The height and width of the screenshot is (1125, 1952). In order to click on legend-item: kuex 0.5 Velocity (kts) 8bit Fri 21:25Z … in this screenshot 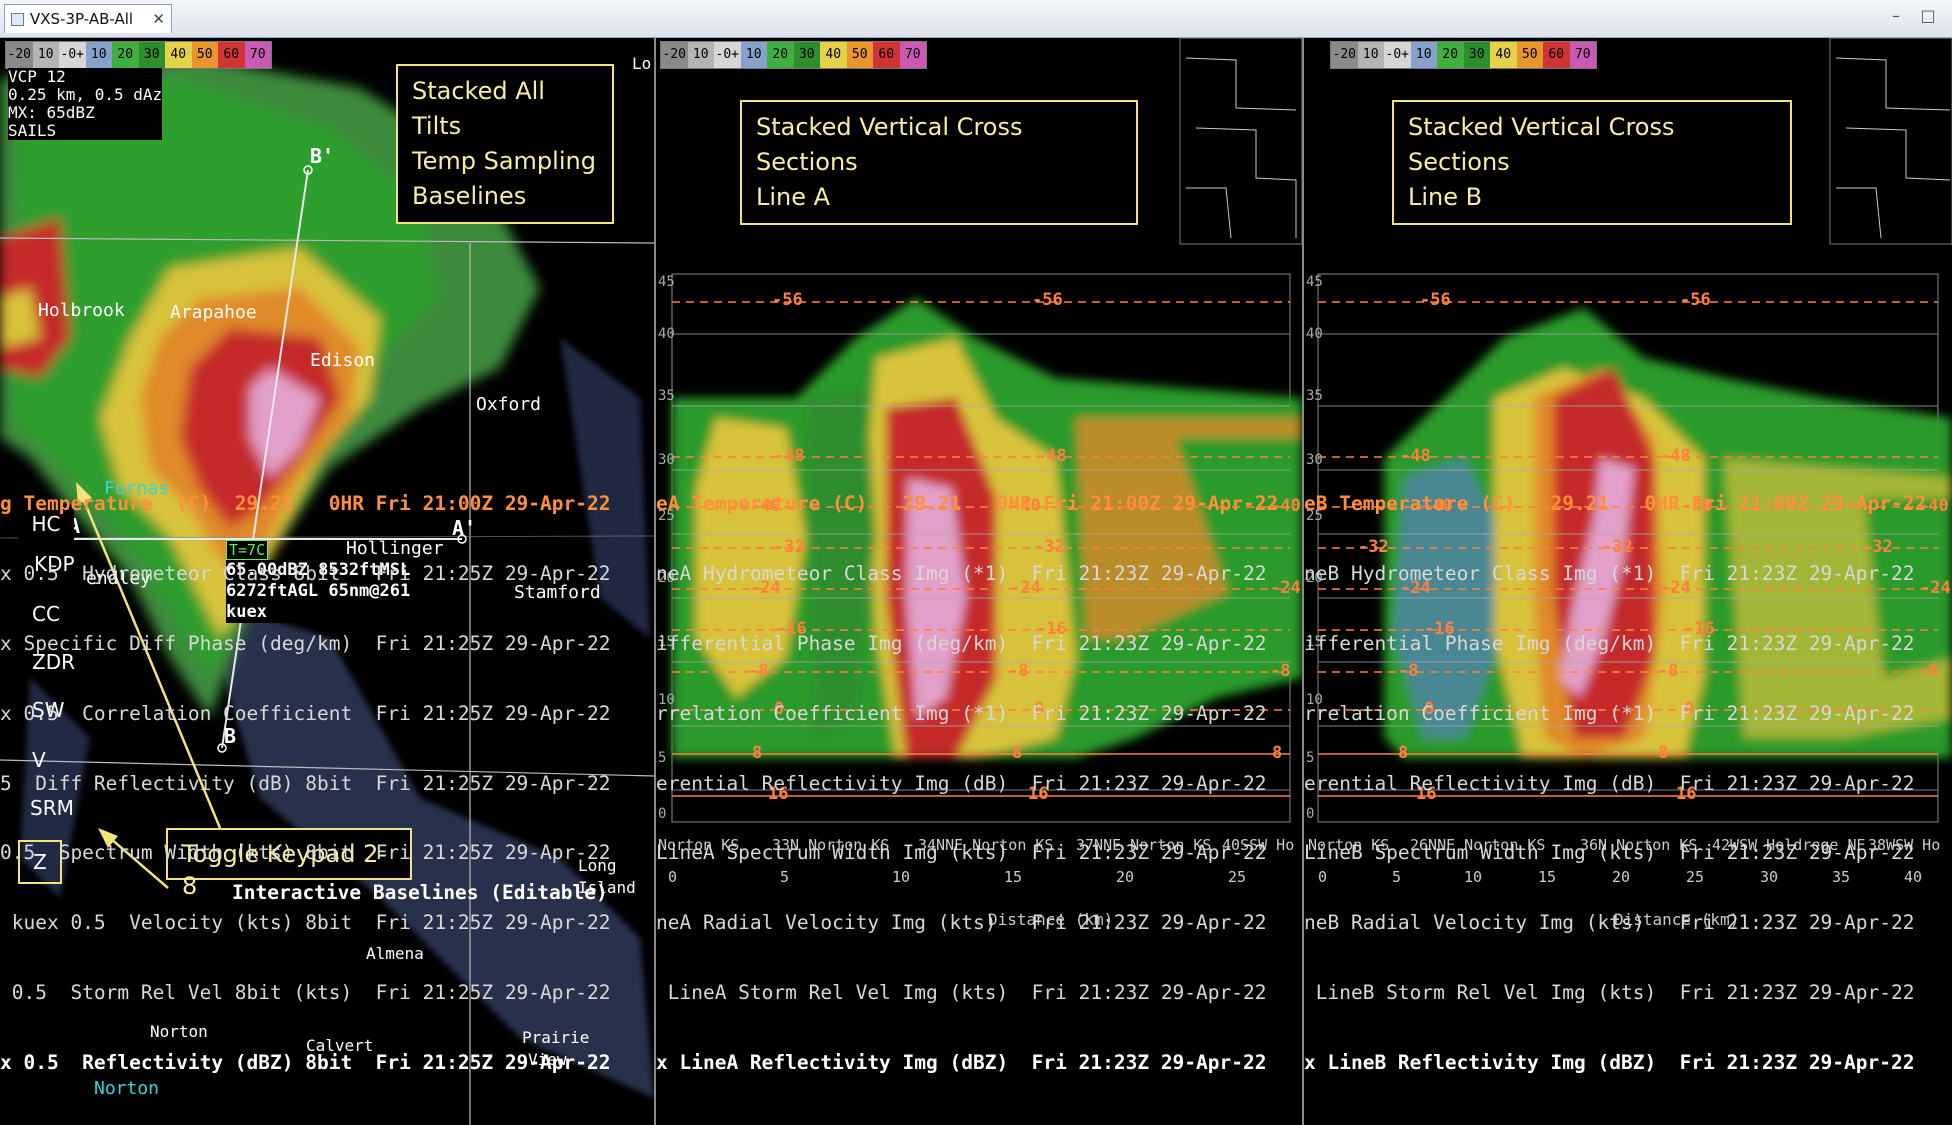, I will do `click(327, 922)`.